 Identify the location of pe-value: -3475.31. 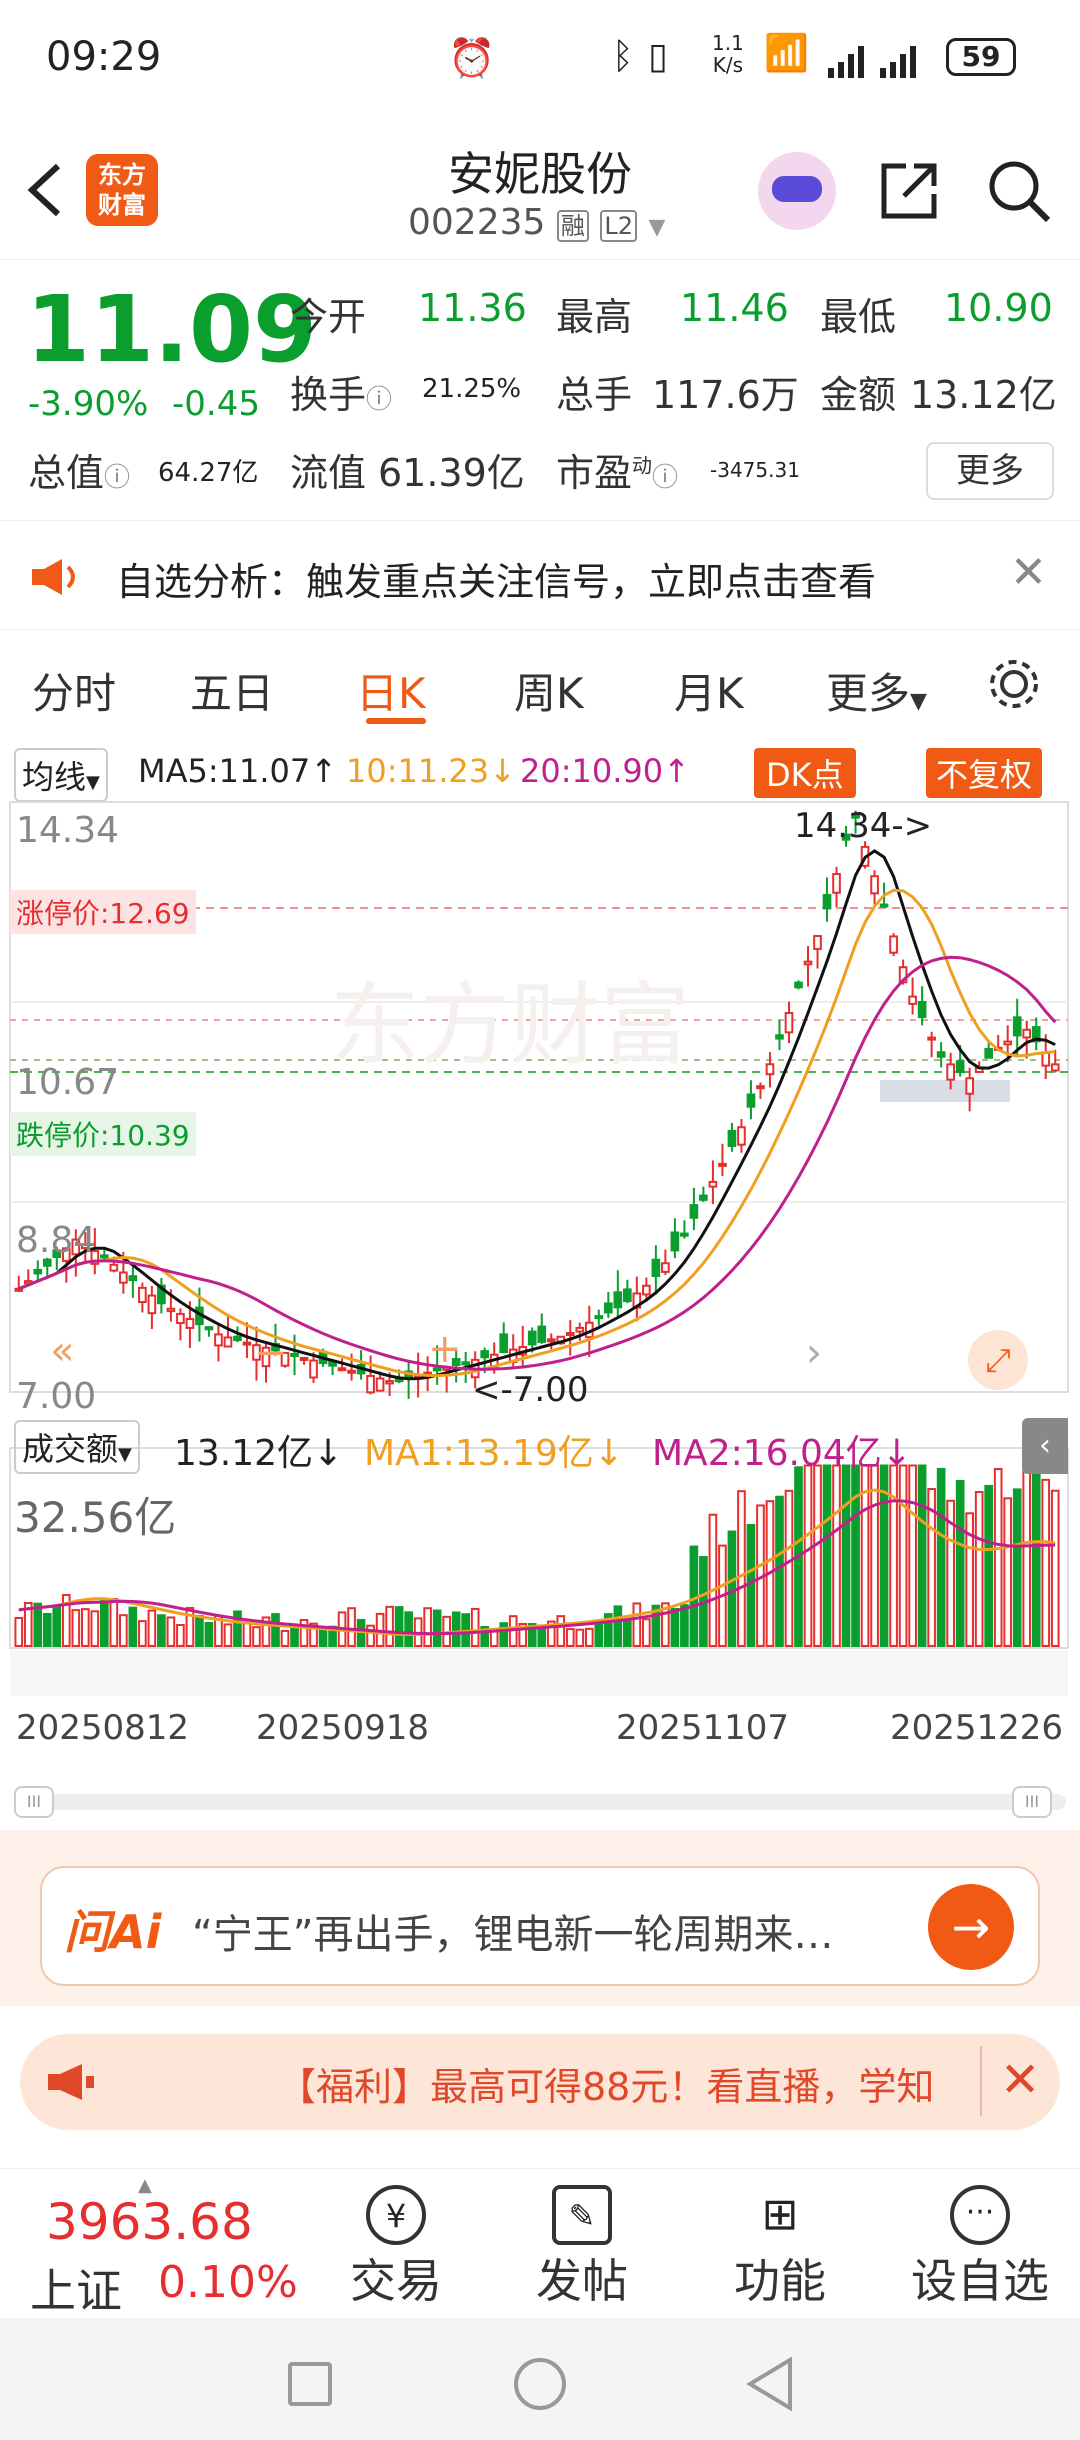
(755, 470).